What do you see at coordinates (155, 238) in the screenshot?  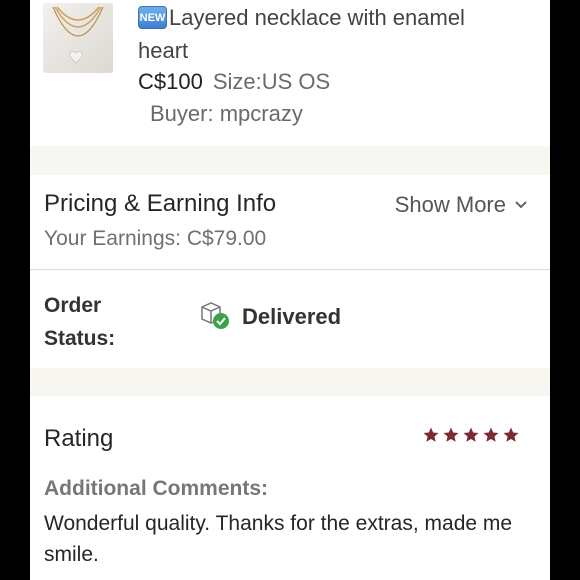 I see `your-earnings: Your Earnings: C$79.00` at bounding box center [155, 238].